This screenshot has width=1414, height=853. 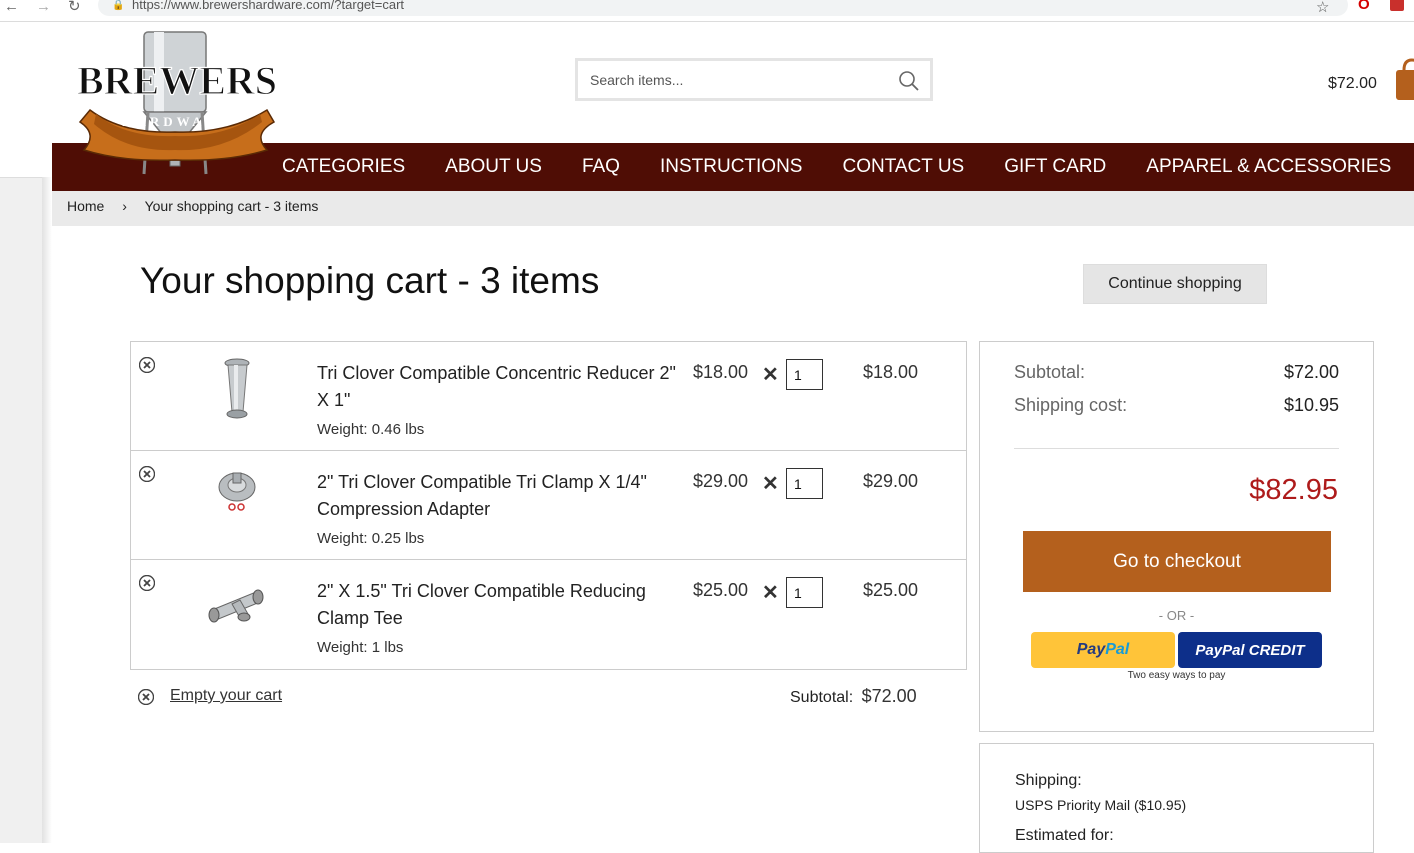 What do you see at coordinates (721, 590) in the screenshot?
I see `item-price: $25.00` at bounding box center [721, 590].